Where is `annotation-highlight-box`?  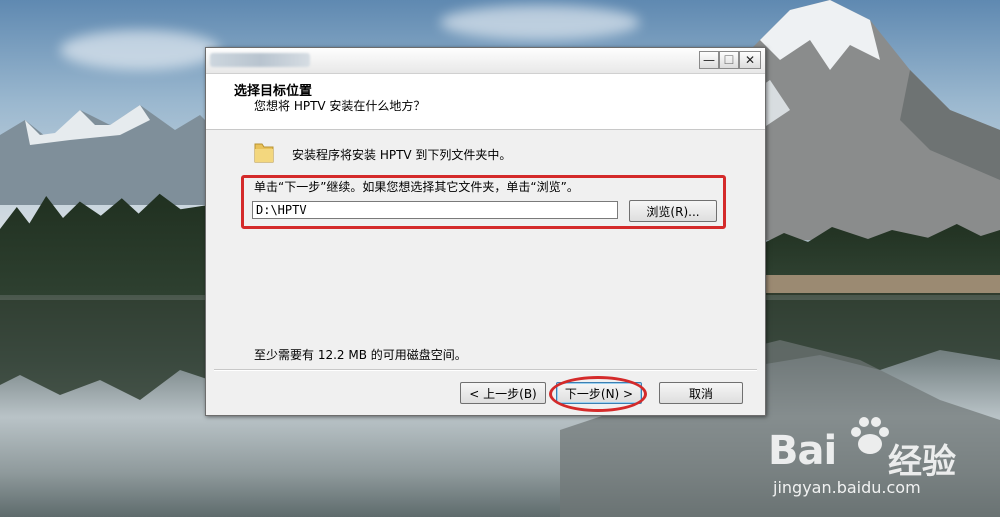
annotation-highlight-box is located at coordinates (483, 202).